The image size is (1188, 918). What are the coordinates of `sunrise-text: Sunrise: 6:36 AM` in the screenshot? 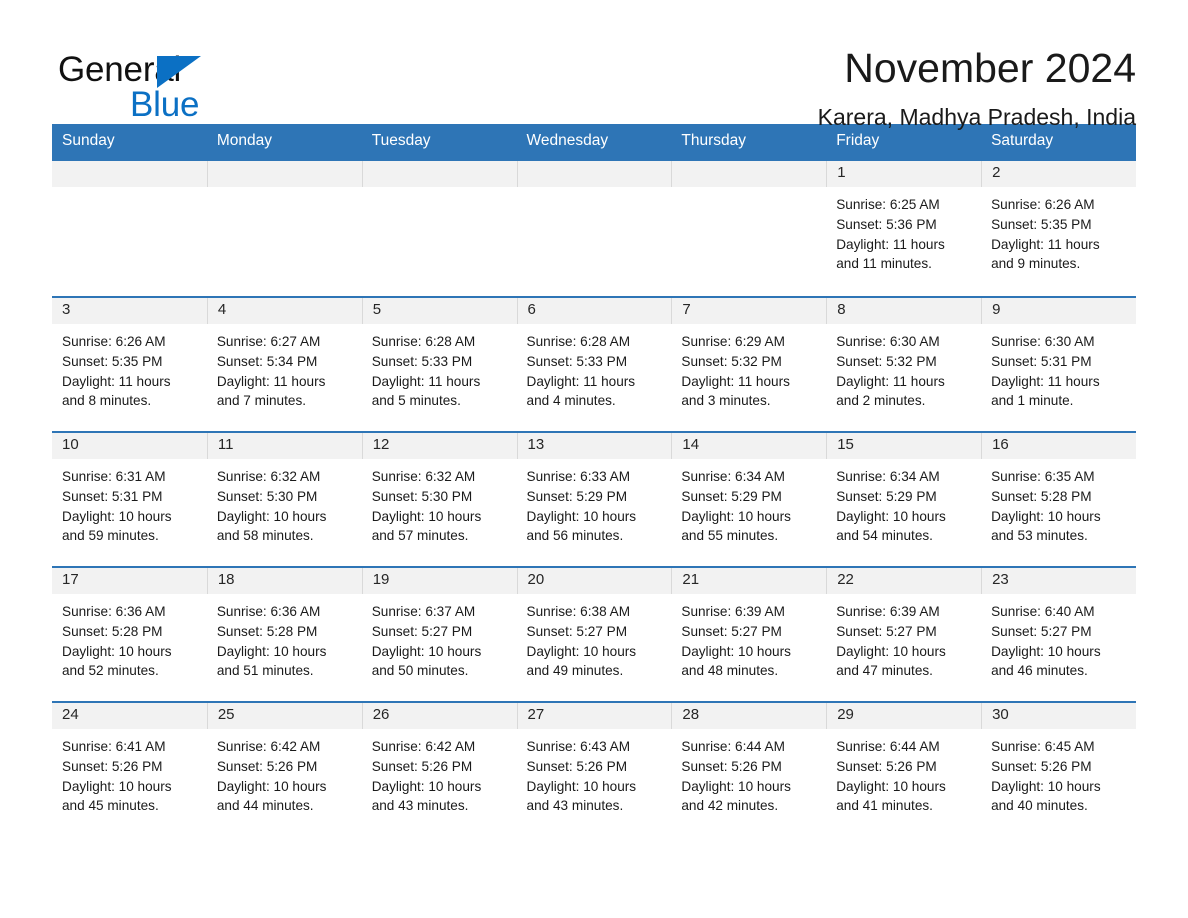 It's located at (268, 611).